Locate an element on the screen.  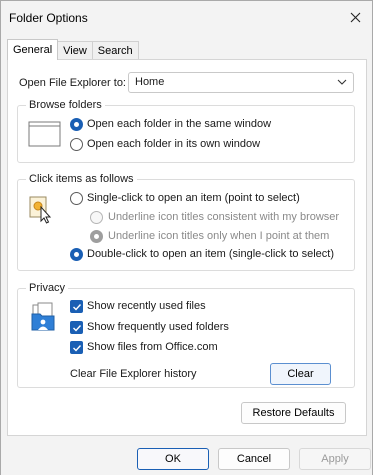
privacy-folder-icon is located at coordinates (43, 316).